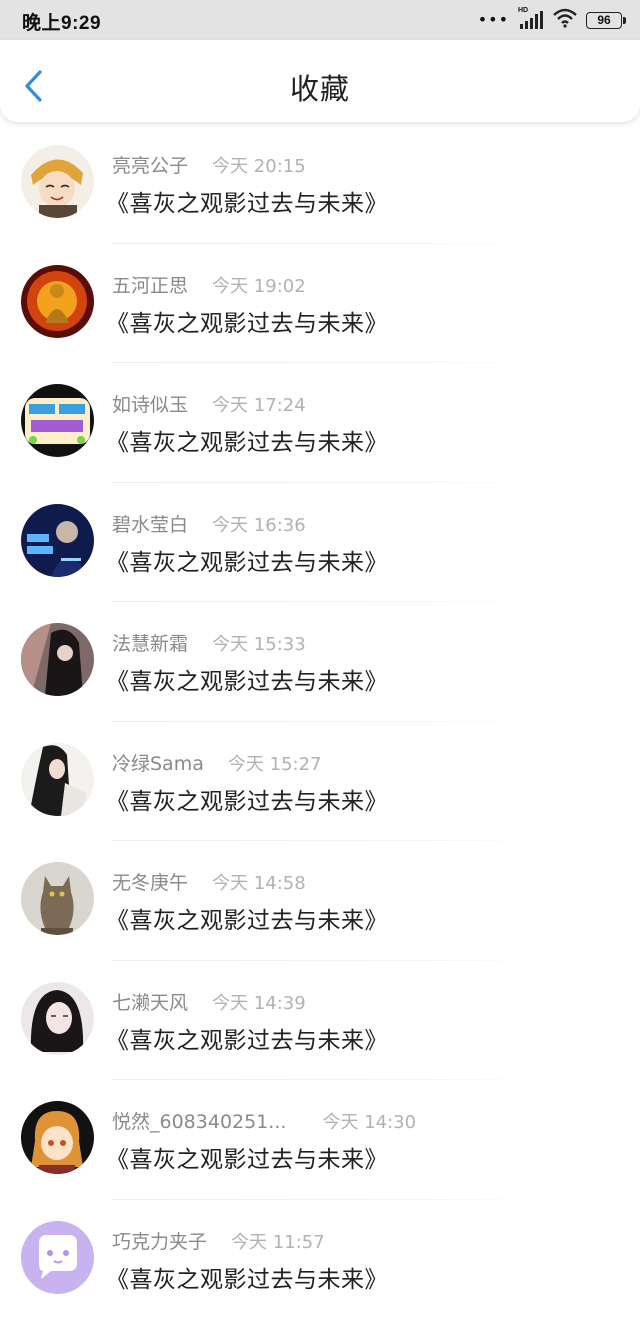 This screenshot has height=1319, width=640. I want to click on list-item: 五河正思 今天 19:02 《喜灰之观影过去与未来》, so click(320, 304).